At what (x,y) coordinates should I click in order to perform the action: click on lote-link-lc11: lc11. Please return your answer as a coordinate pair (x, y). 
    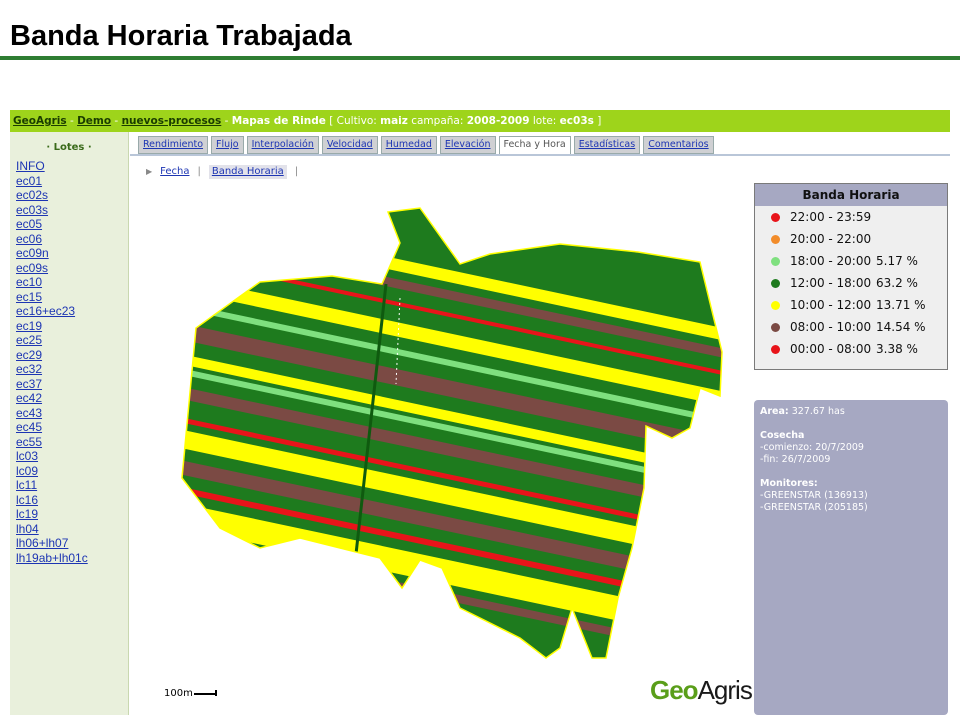
    Looking at the image, I should click on (26, 485).